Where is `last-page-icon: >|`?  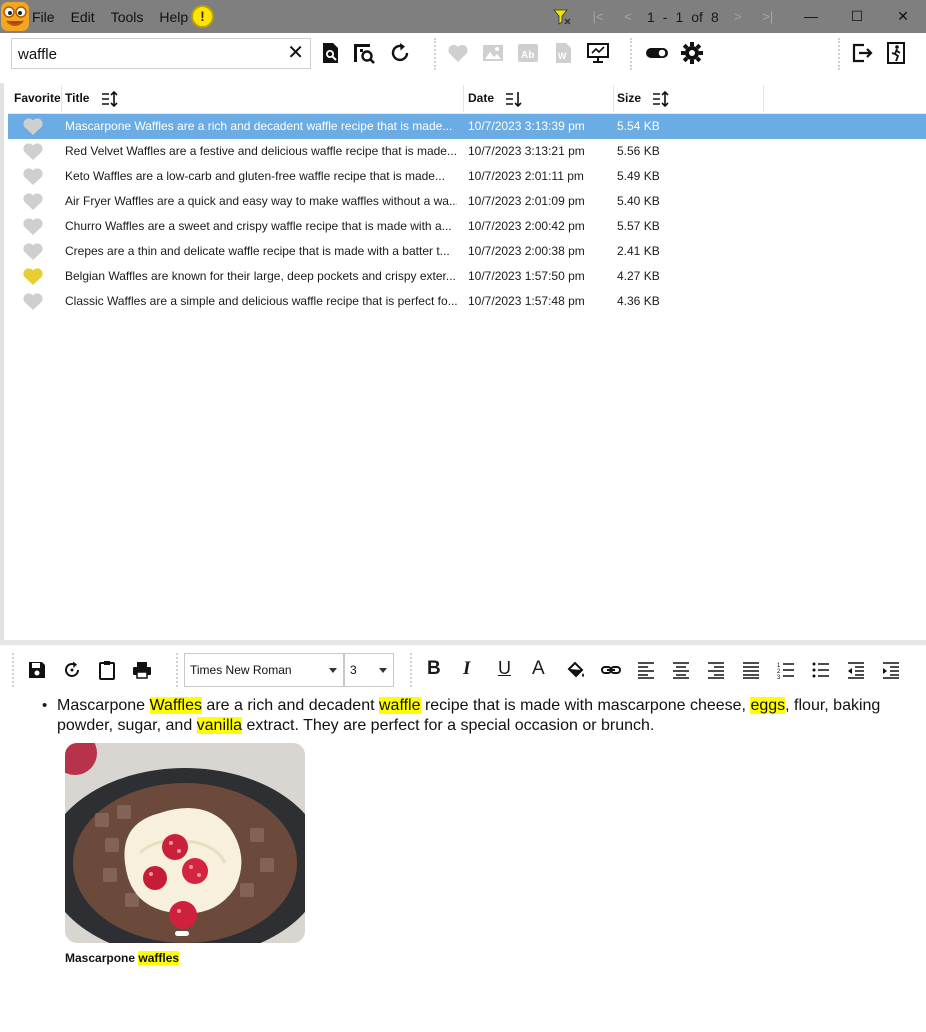 last-page-icon: >| is located at coordinates (768, 16).